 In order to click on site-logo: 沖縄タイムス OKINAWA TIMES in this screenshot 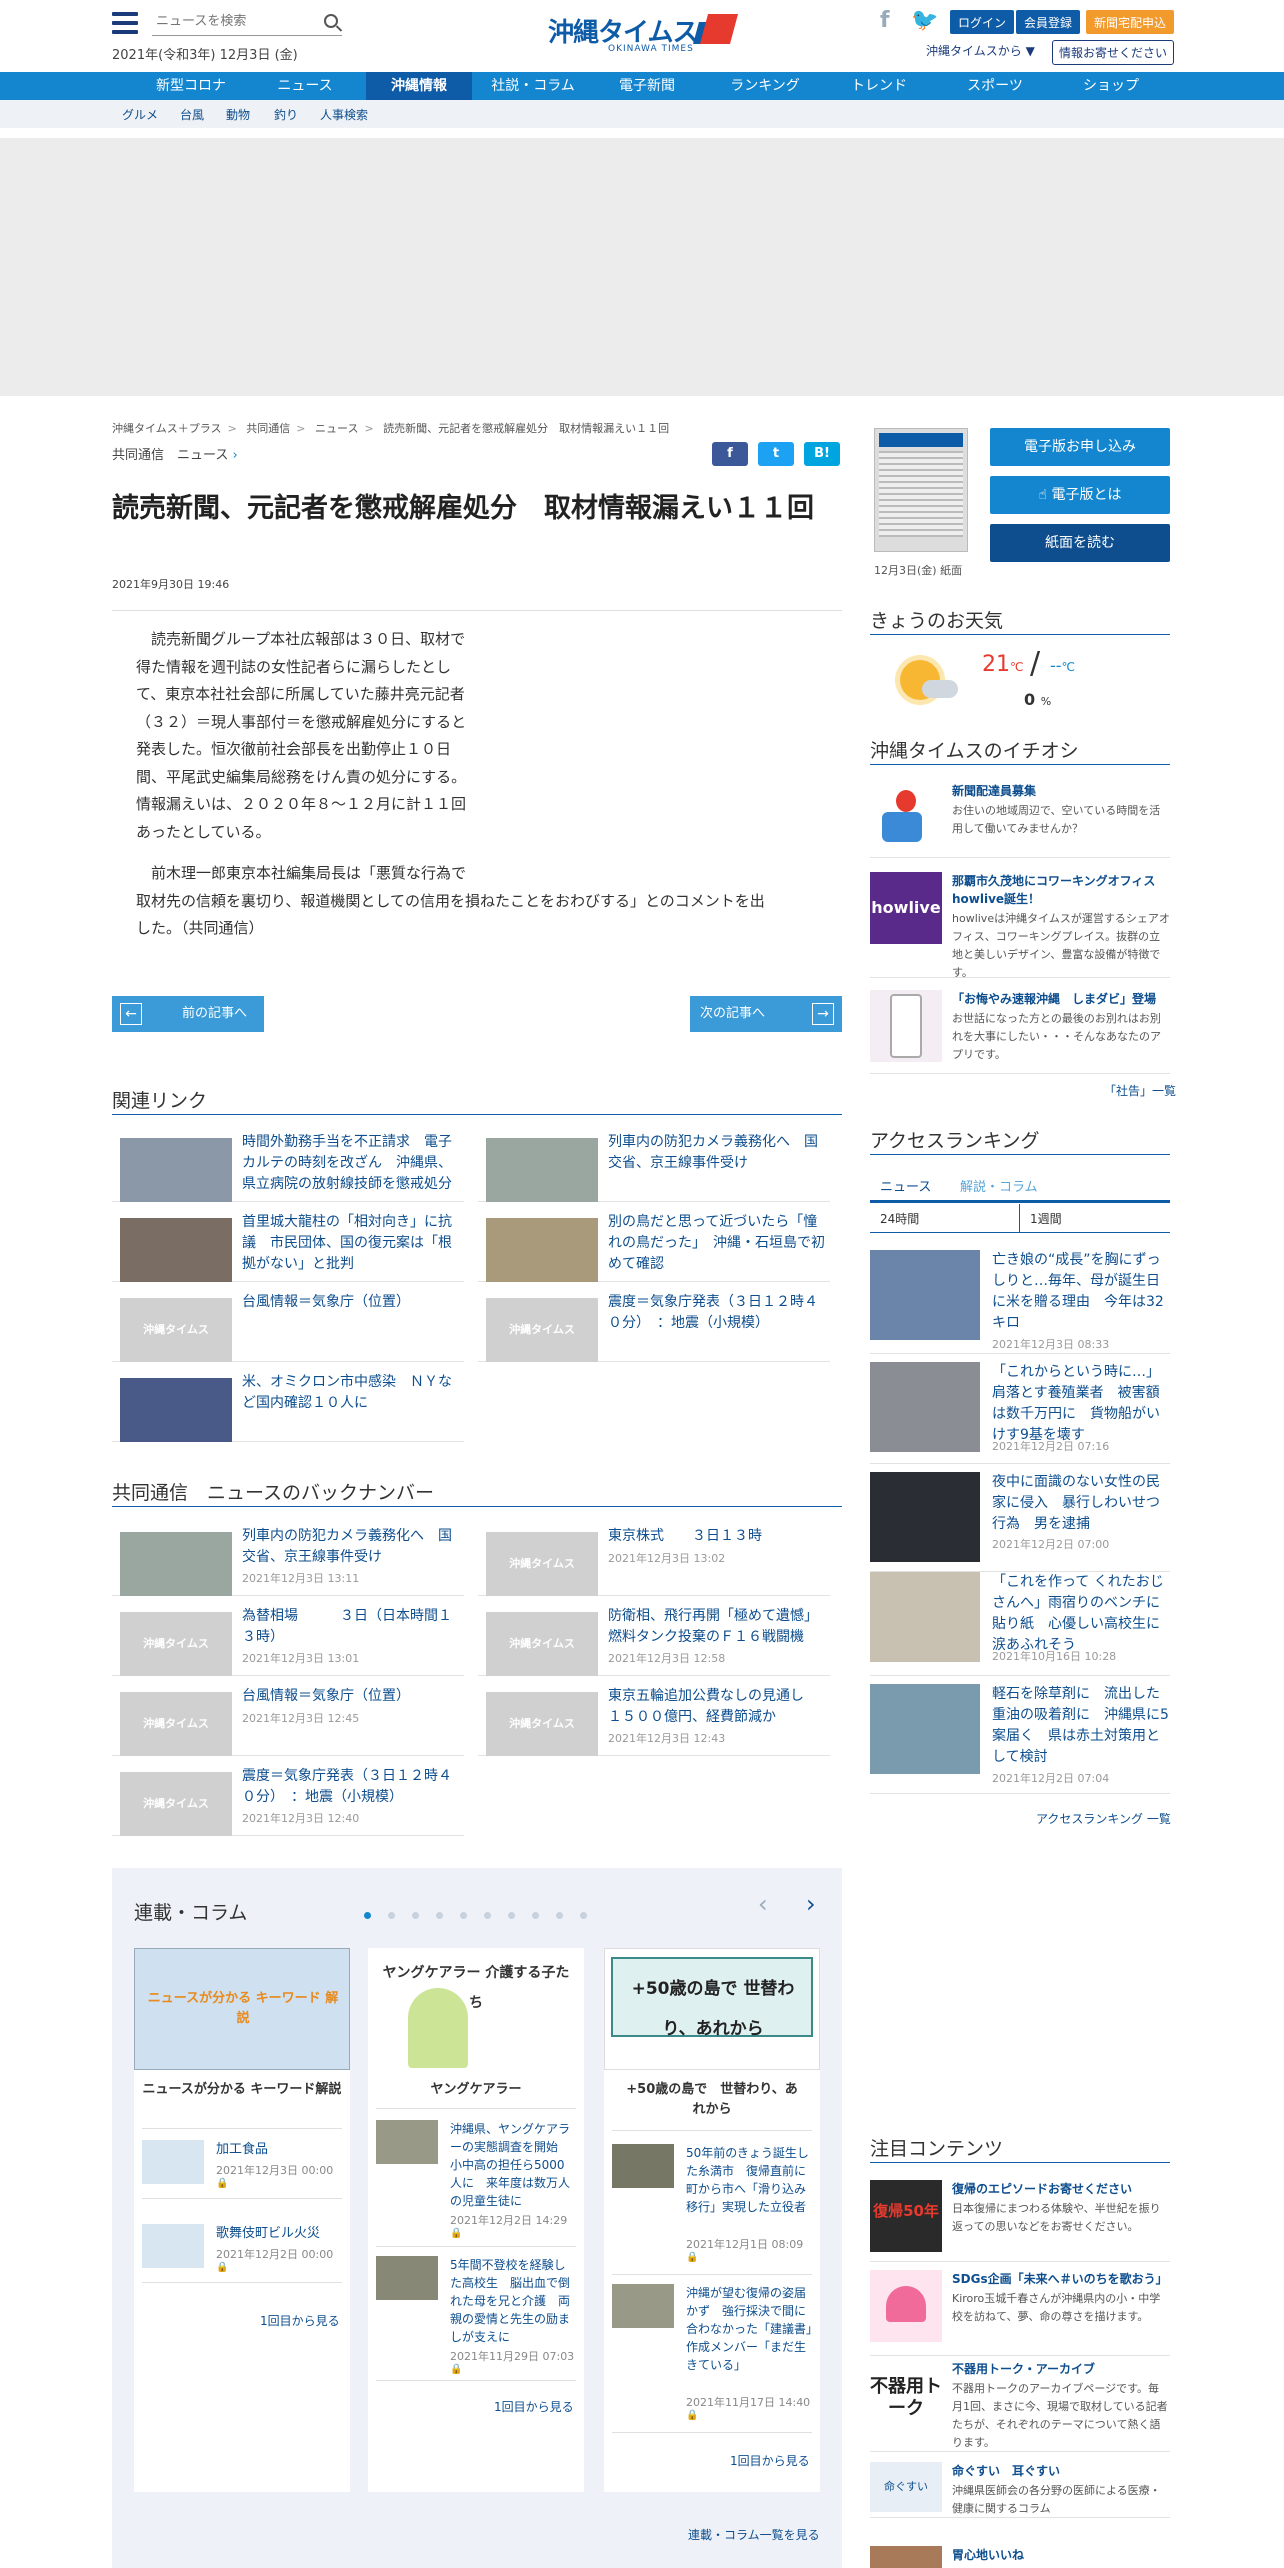, I will do `click(643, 35)`.